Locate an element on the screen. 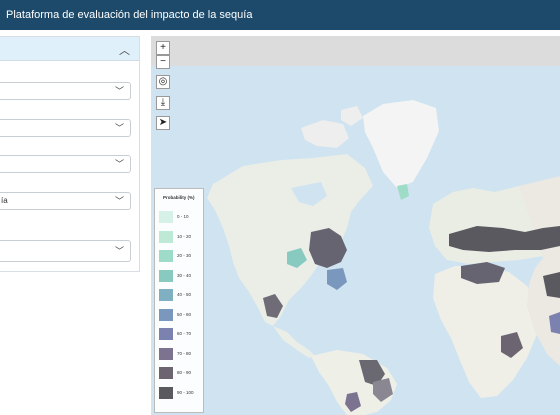 The image size is (560, 415). legend-item: 40 - 50 is located at coordinates (182, 296).